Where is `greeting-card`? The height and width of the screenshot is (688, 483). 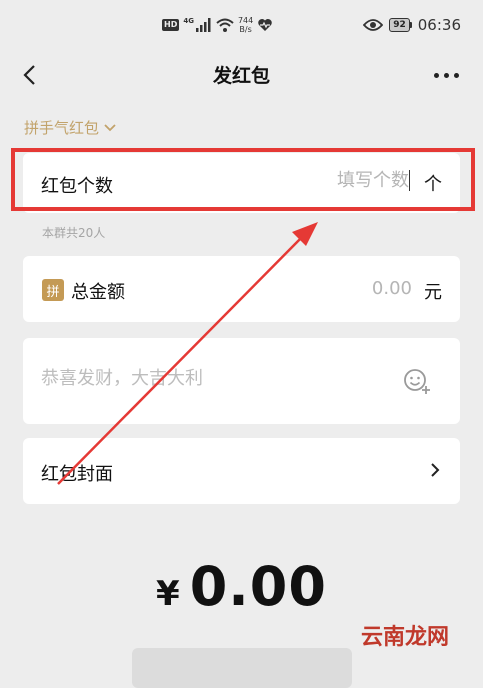
greeting-card is located at coordinates (241, 381).